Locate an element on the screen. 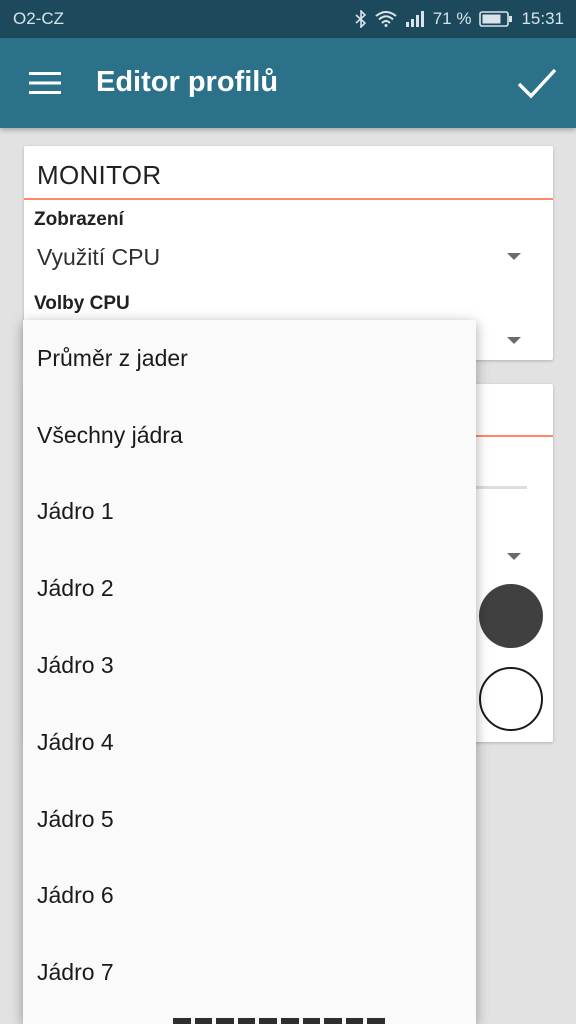 The image size is (576, 1024). battery-percent: 71 % is located at coordinates (452, 18).